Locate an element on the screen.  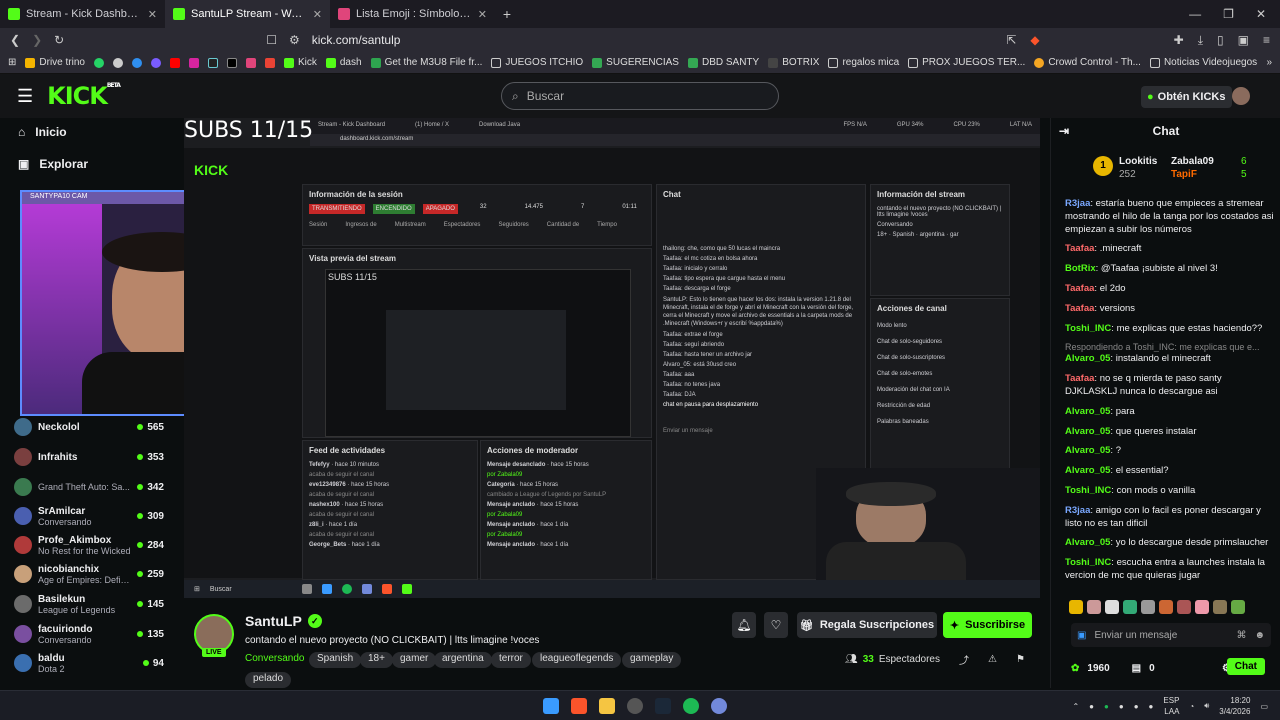
obs-icon is located at coordinates (635, 706).